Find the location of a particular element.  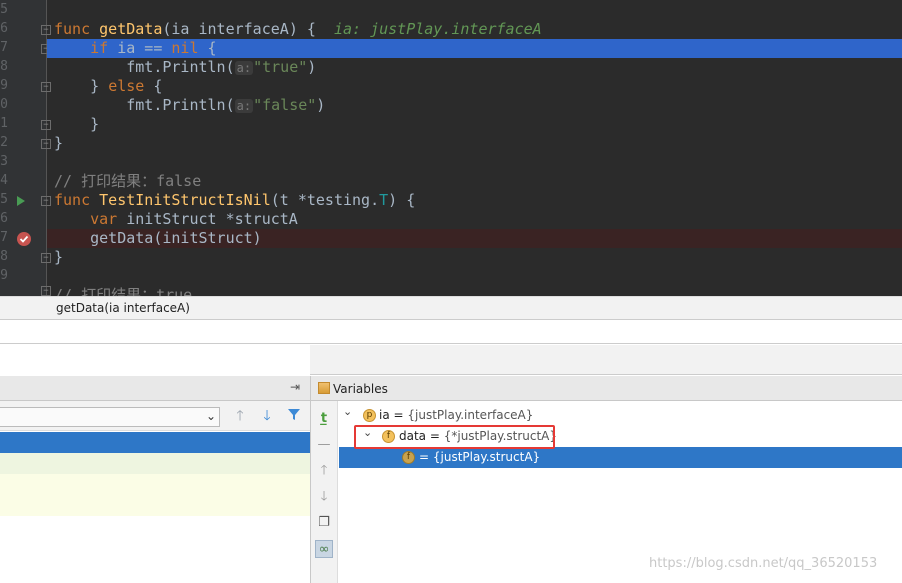

copy-icon: ❐ is located at coordinates (324, 523).